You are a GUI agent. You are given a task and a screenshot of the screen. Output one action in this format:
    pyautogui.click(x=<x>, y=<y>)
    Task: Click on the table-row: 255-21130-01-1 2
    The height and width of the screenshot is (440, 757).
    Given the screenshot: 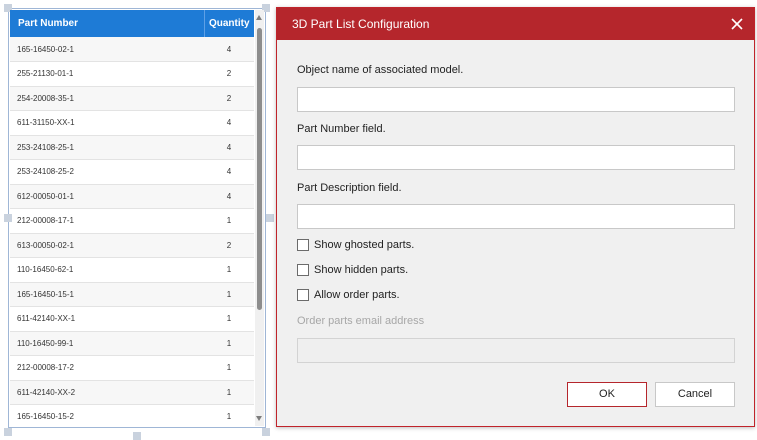 What is the action you would take?
    pyautogui.click(x=132, y=74)
    